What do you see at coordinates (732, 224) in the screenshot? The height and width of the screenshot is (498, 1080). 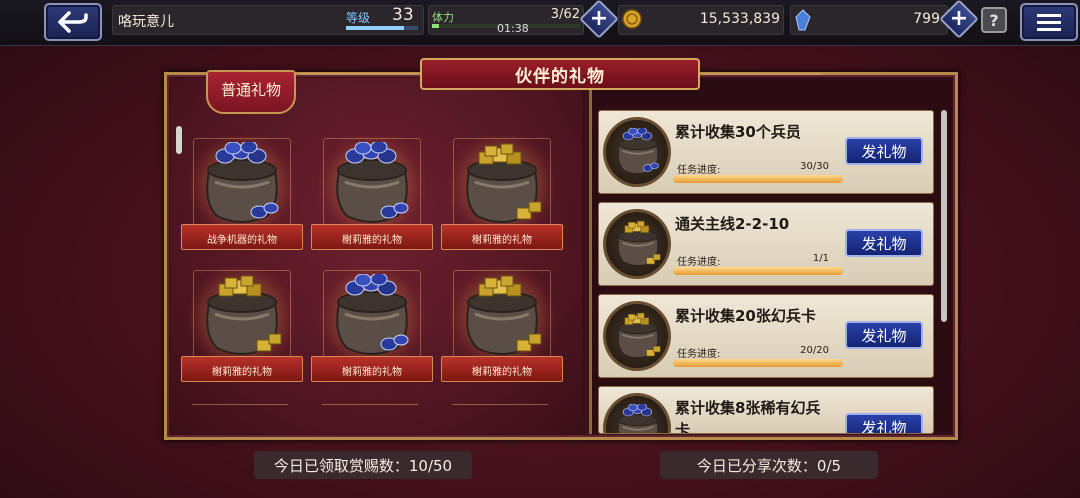 I see `mission-title: 通关主线2-2-10` at bounding box center [732, 224].